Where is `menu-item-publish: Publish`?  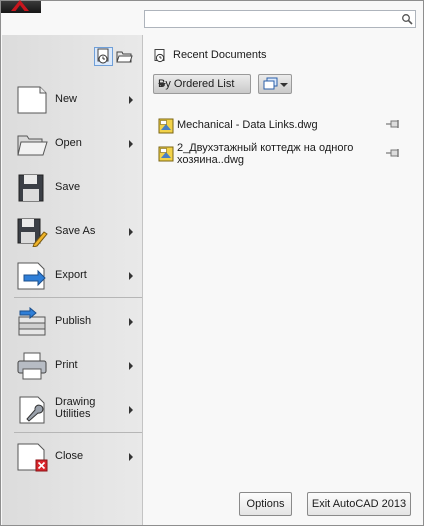
menu-item-publish: Publish is located at coordinates (72, 322).